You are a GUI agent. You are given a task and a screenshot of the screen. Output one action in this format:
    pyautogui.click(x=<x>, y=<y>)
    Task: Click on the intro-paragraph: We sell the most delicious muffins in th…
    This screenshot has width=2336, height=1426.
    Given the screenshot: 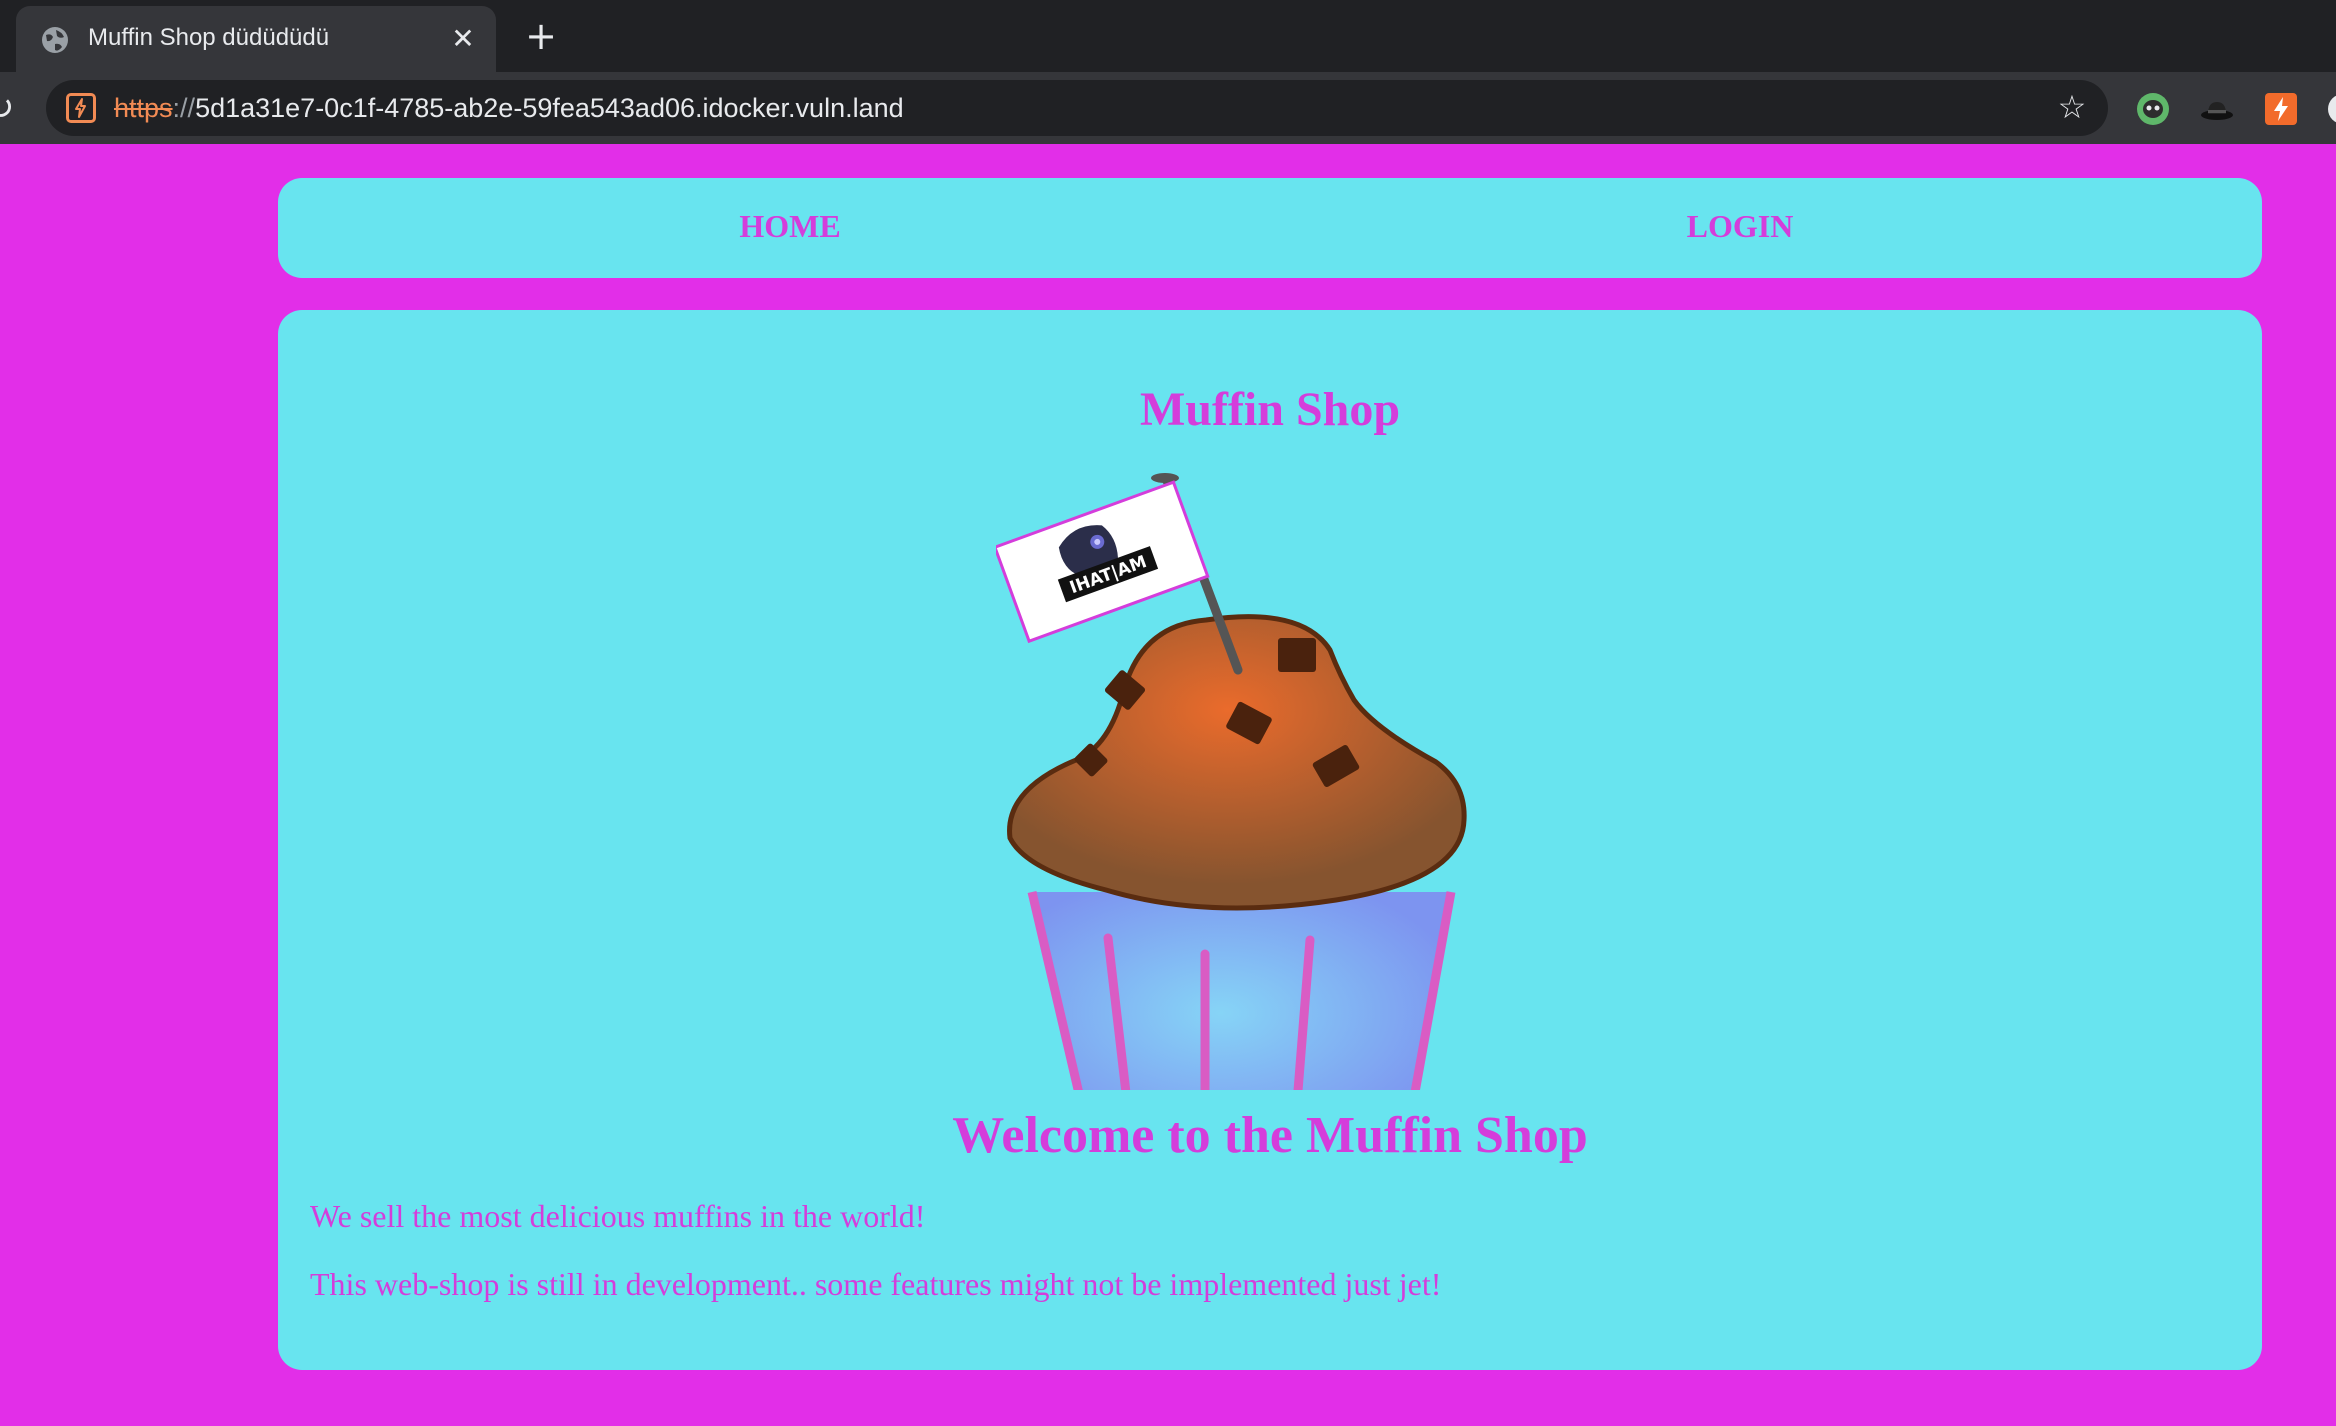 What is the action you would take?
    pyautogui.click(x=618, y=1216)
    